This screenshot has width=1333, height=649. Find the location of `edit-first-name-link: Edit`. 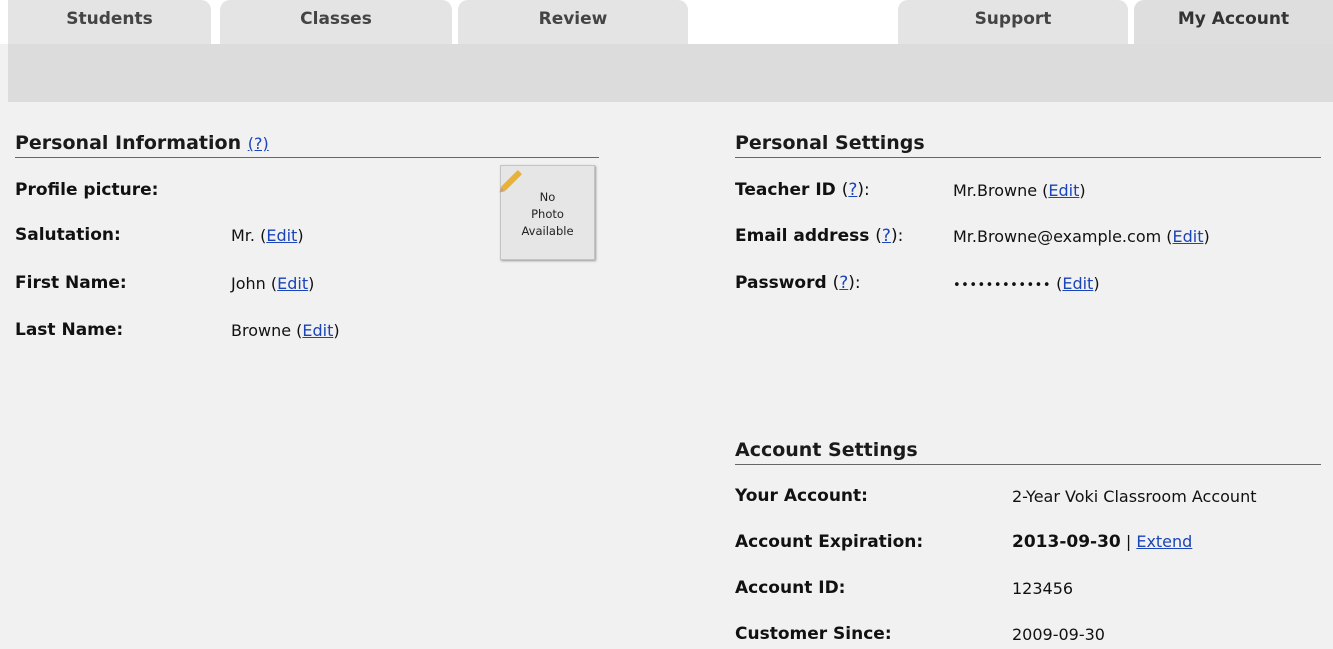

edit-first-name-link: Edit is located at coordinates (292, 283).